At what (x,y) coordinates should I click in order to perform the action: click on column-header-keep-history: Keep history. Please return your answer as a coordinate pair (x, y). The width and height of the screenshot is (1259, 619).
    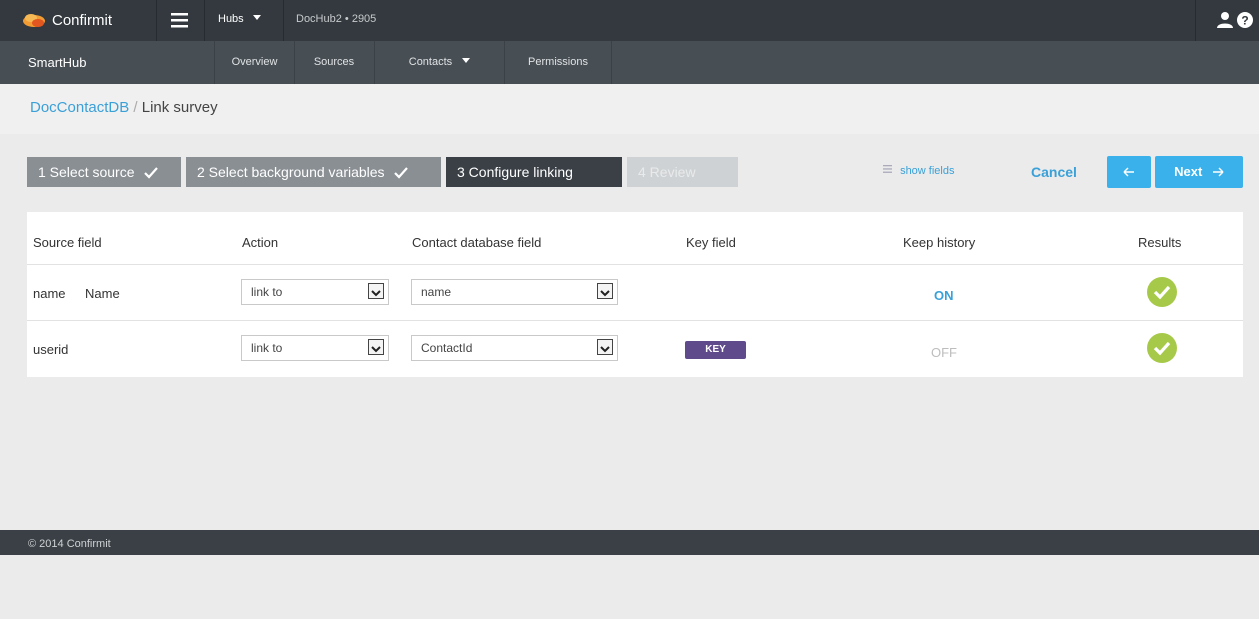
    Looking at the image, I should click on (939, 242).